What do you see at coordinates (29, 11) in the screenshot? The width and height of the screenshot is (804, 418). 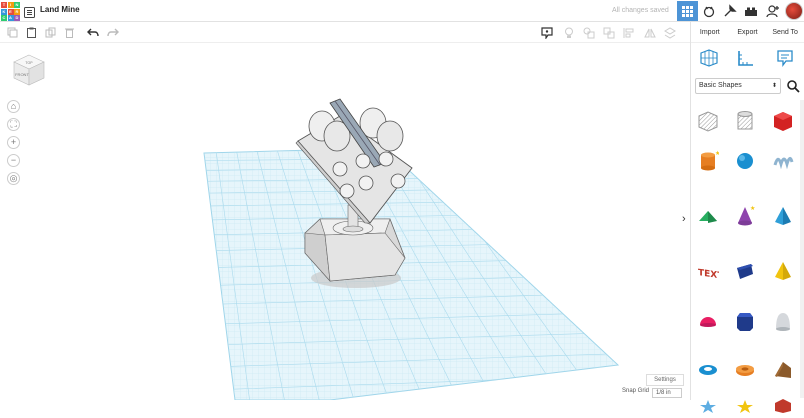 I see `project-menu-icon` at bounding box center [29, 11].